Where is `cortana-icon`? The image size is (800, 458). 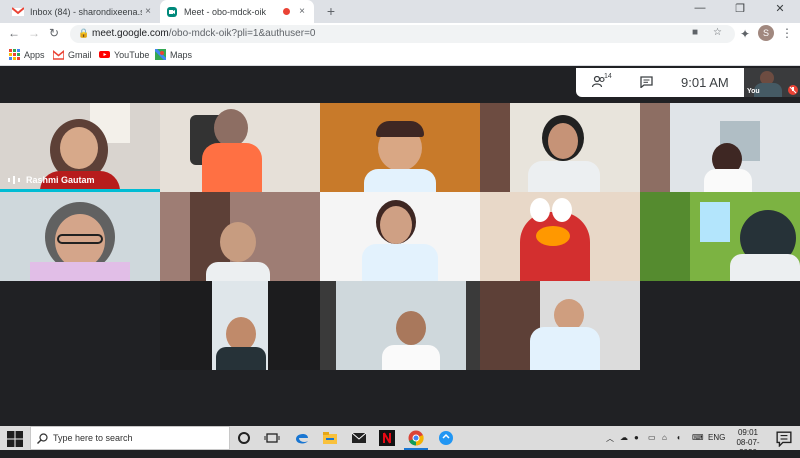
cortana-icon is located at coordinates (244, 438).